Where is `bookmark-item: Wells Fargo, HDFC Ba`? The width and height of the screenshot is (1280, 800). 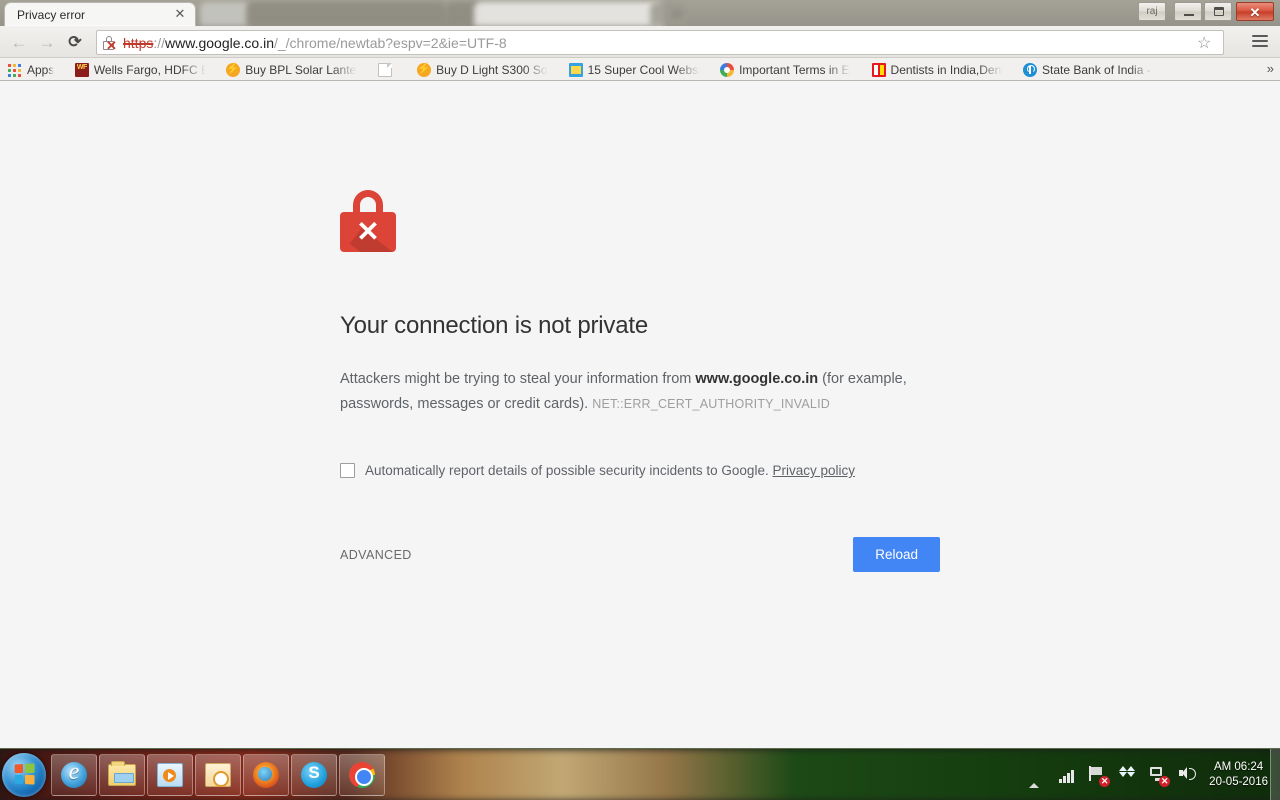 bookmark-item: Wells Fargo, HDFC Ba is located at coordinates (140, 69).